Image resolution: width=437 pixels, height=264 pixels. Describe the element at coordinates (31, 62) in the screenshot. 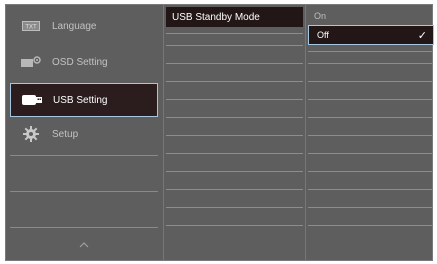

I see `osd-setting-icon` at that location.